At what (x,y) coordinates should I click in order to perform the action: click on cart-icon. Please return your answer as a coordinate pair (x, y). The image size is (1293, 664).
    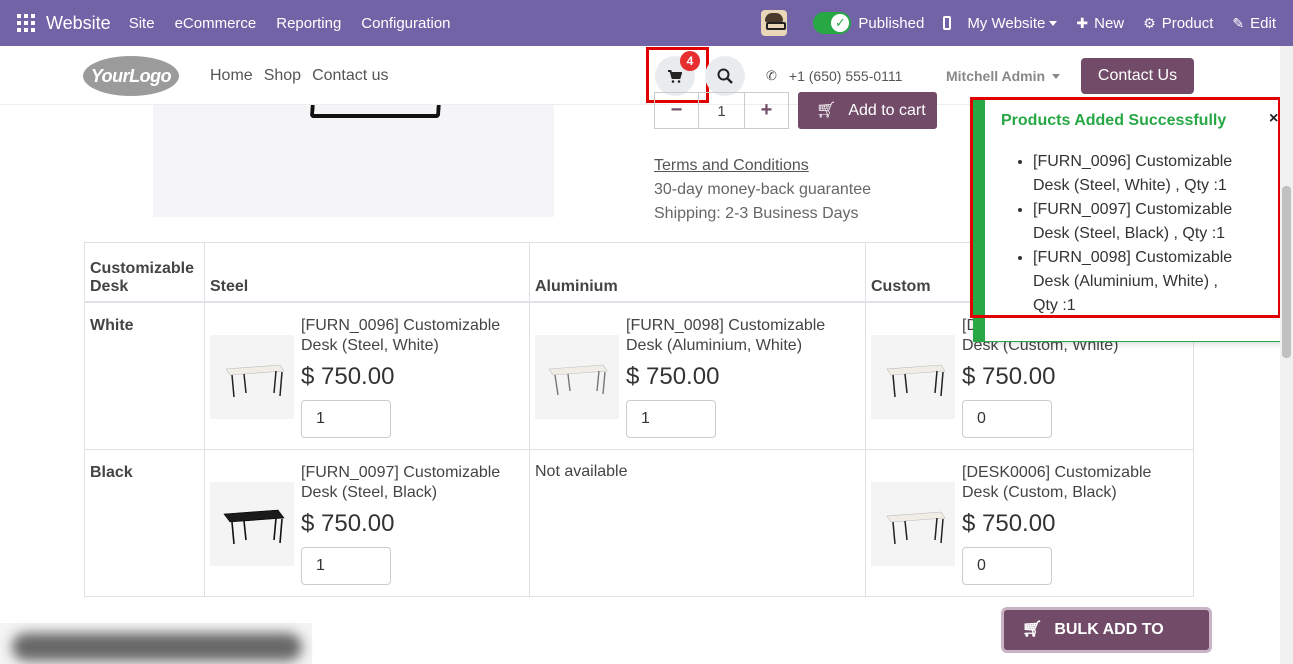
    Looking at the image, I should click on (675, 76).